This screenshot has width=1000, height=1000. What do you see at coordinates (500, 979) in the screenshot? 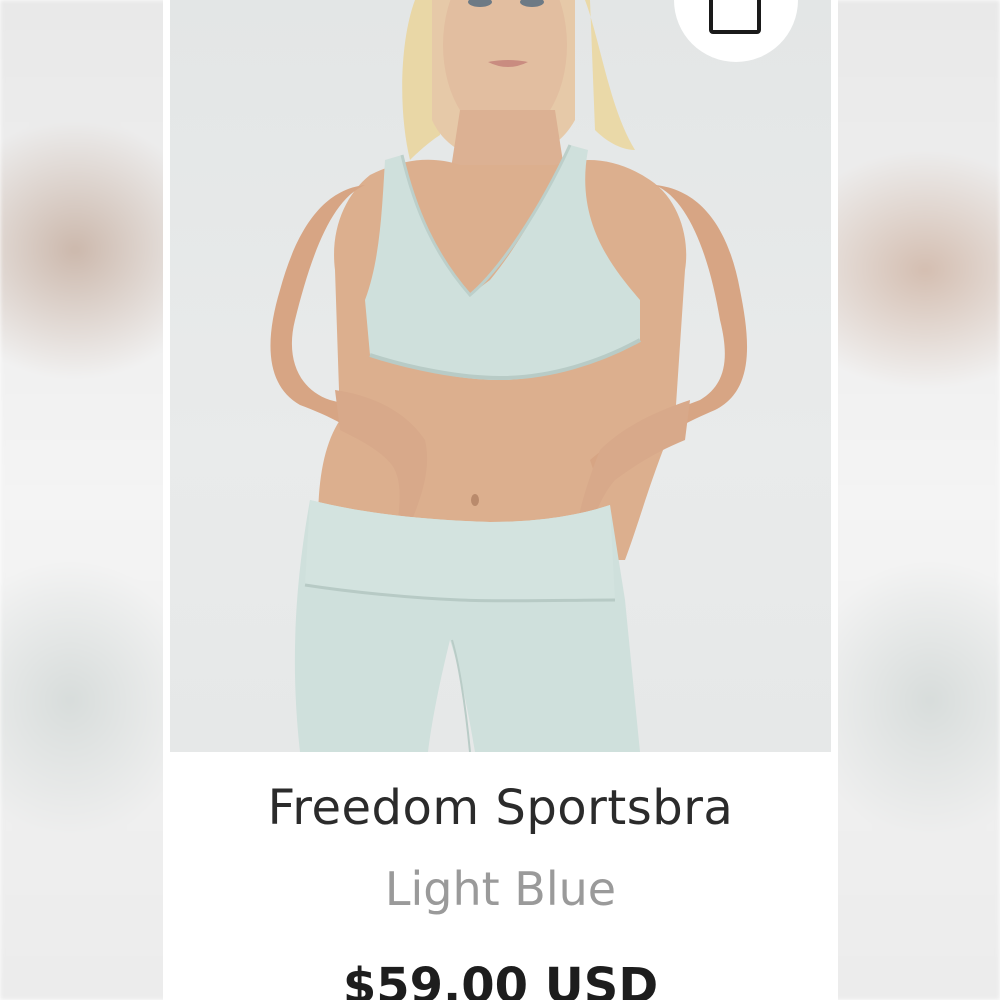
I see `product-price: $59.00 USD` at bounding box center [500, 979].